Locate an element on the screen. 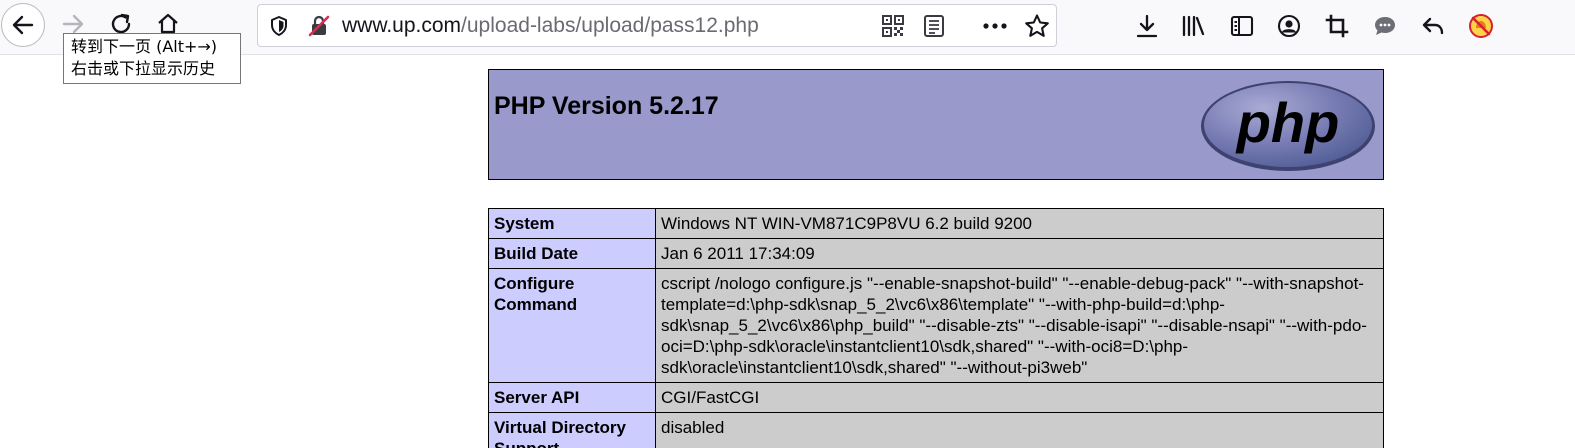  library-icon is located at coordinates (1193, 26).